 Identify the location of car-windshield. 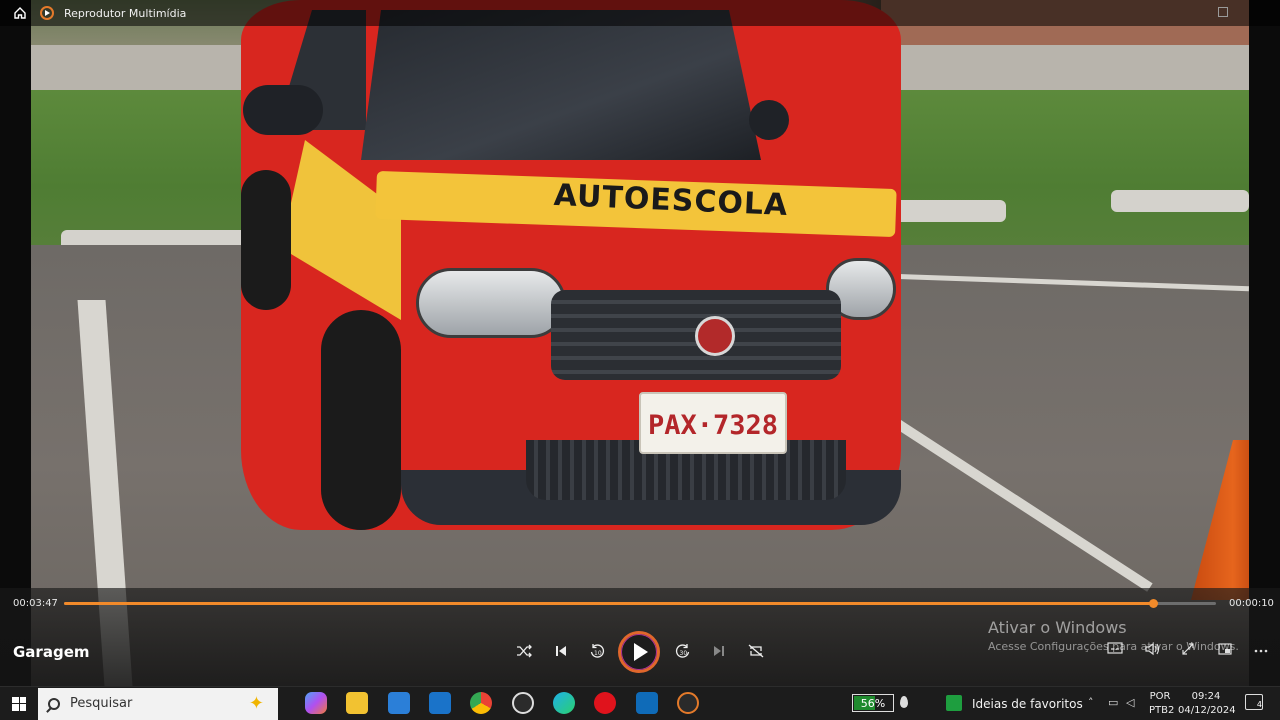
(561, 85).